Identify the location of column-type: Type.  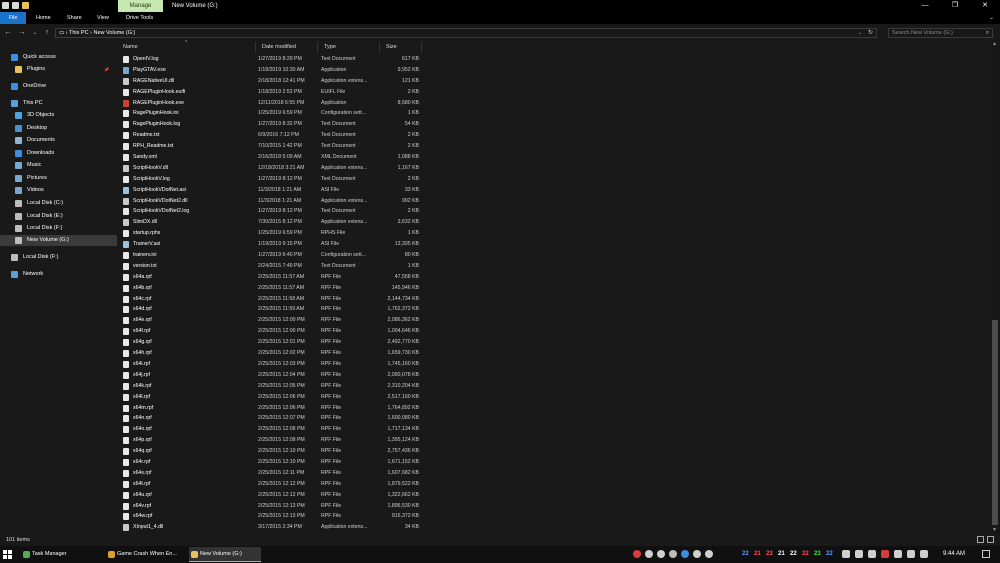
(349, 47).